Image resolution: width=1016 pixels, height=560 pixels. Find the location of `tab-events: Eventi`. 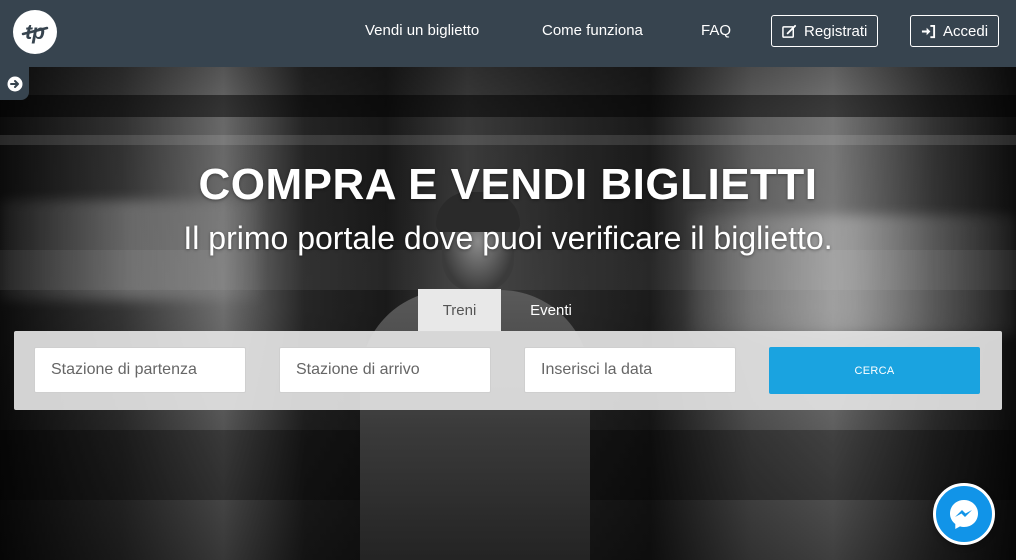

tab-events: Eventi is located at coordinates (551, 310).